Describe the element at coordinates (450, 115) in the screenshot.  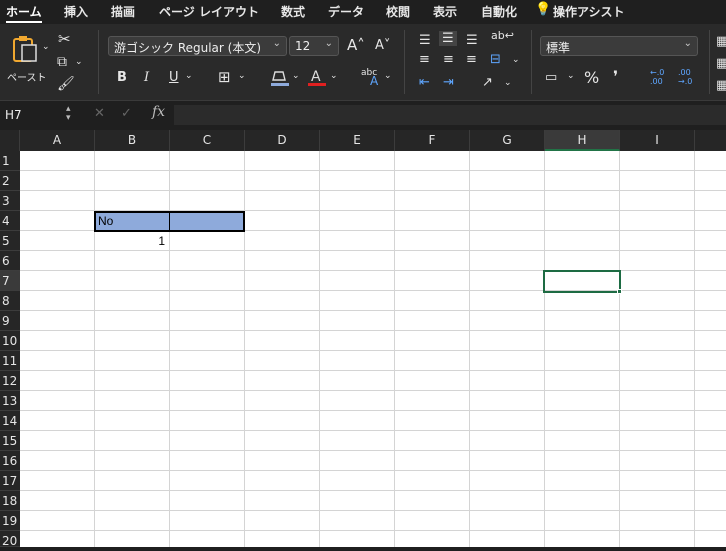
I see `formula-input` at that location.